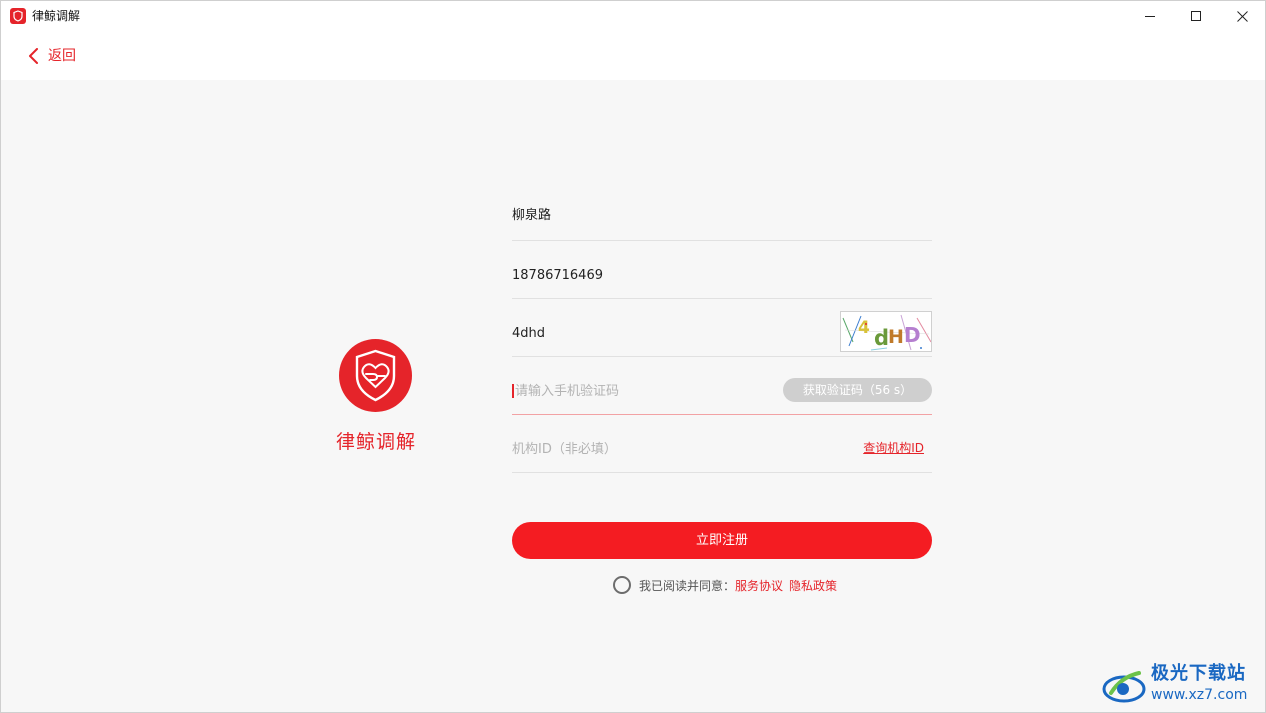  What do you see at coordinates (813, 585) in the screenshot?
I see `privacy-link: 隐私政策` at bounding box center [813, 585].